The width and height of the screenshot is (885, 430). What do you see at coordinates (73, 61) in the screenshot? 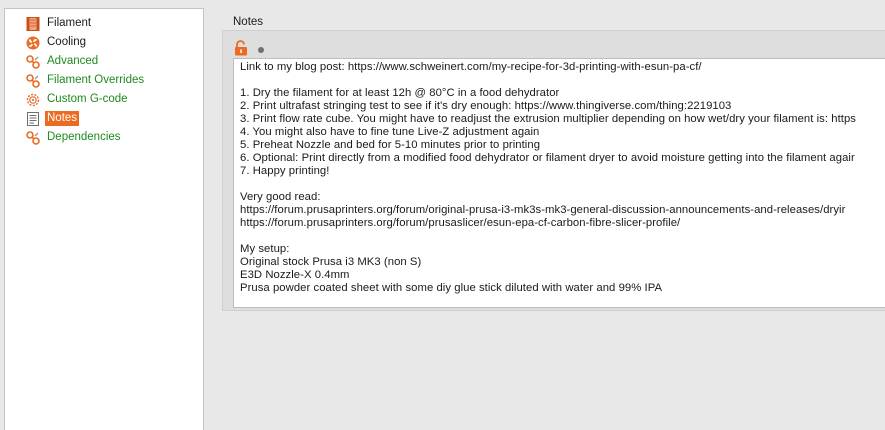
I see `sidebar-item-label: Advanced` at bounding box center [73, 61].